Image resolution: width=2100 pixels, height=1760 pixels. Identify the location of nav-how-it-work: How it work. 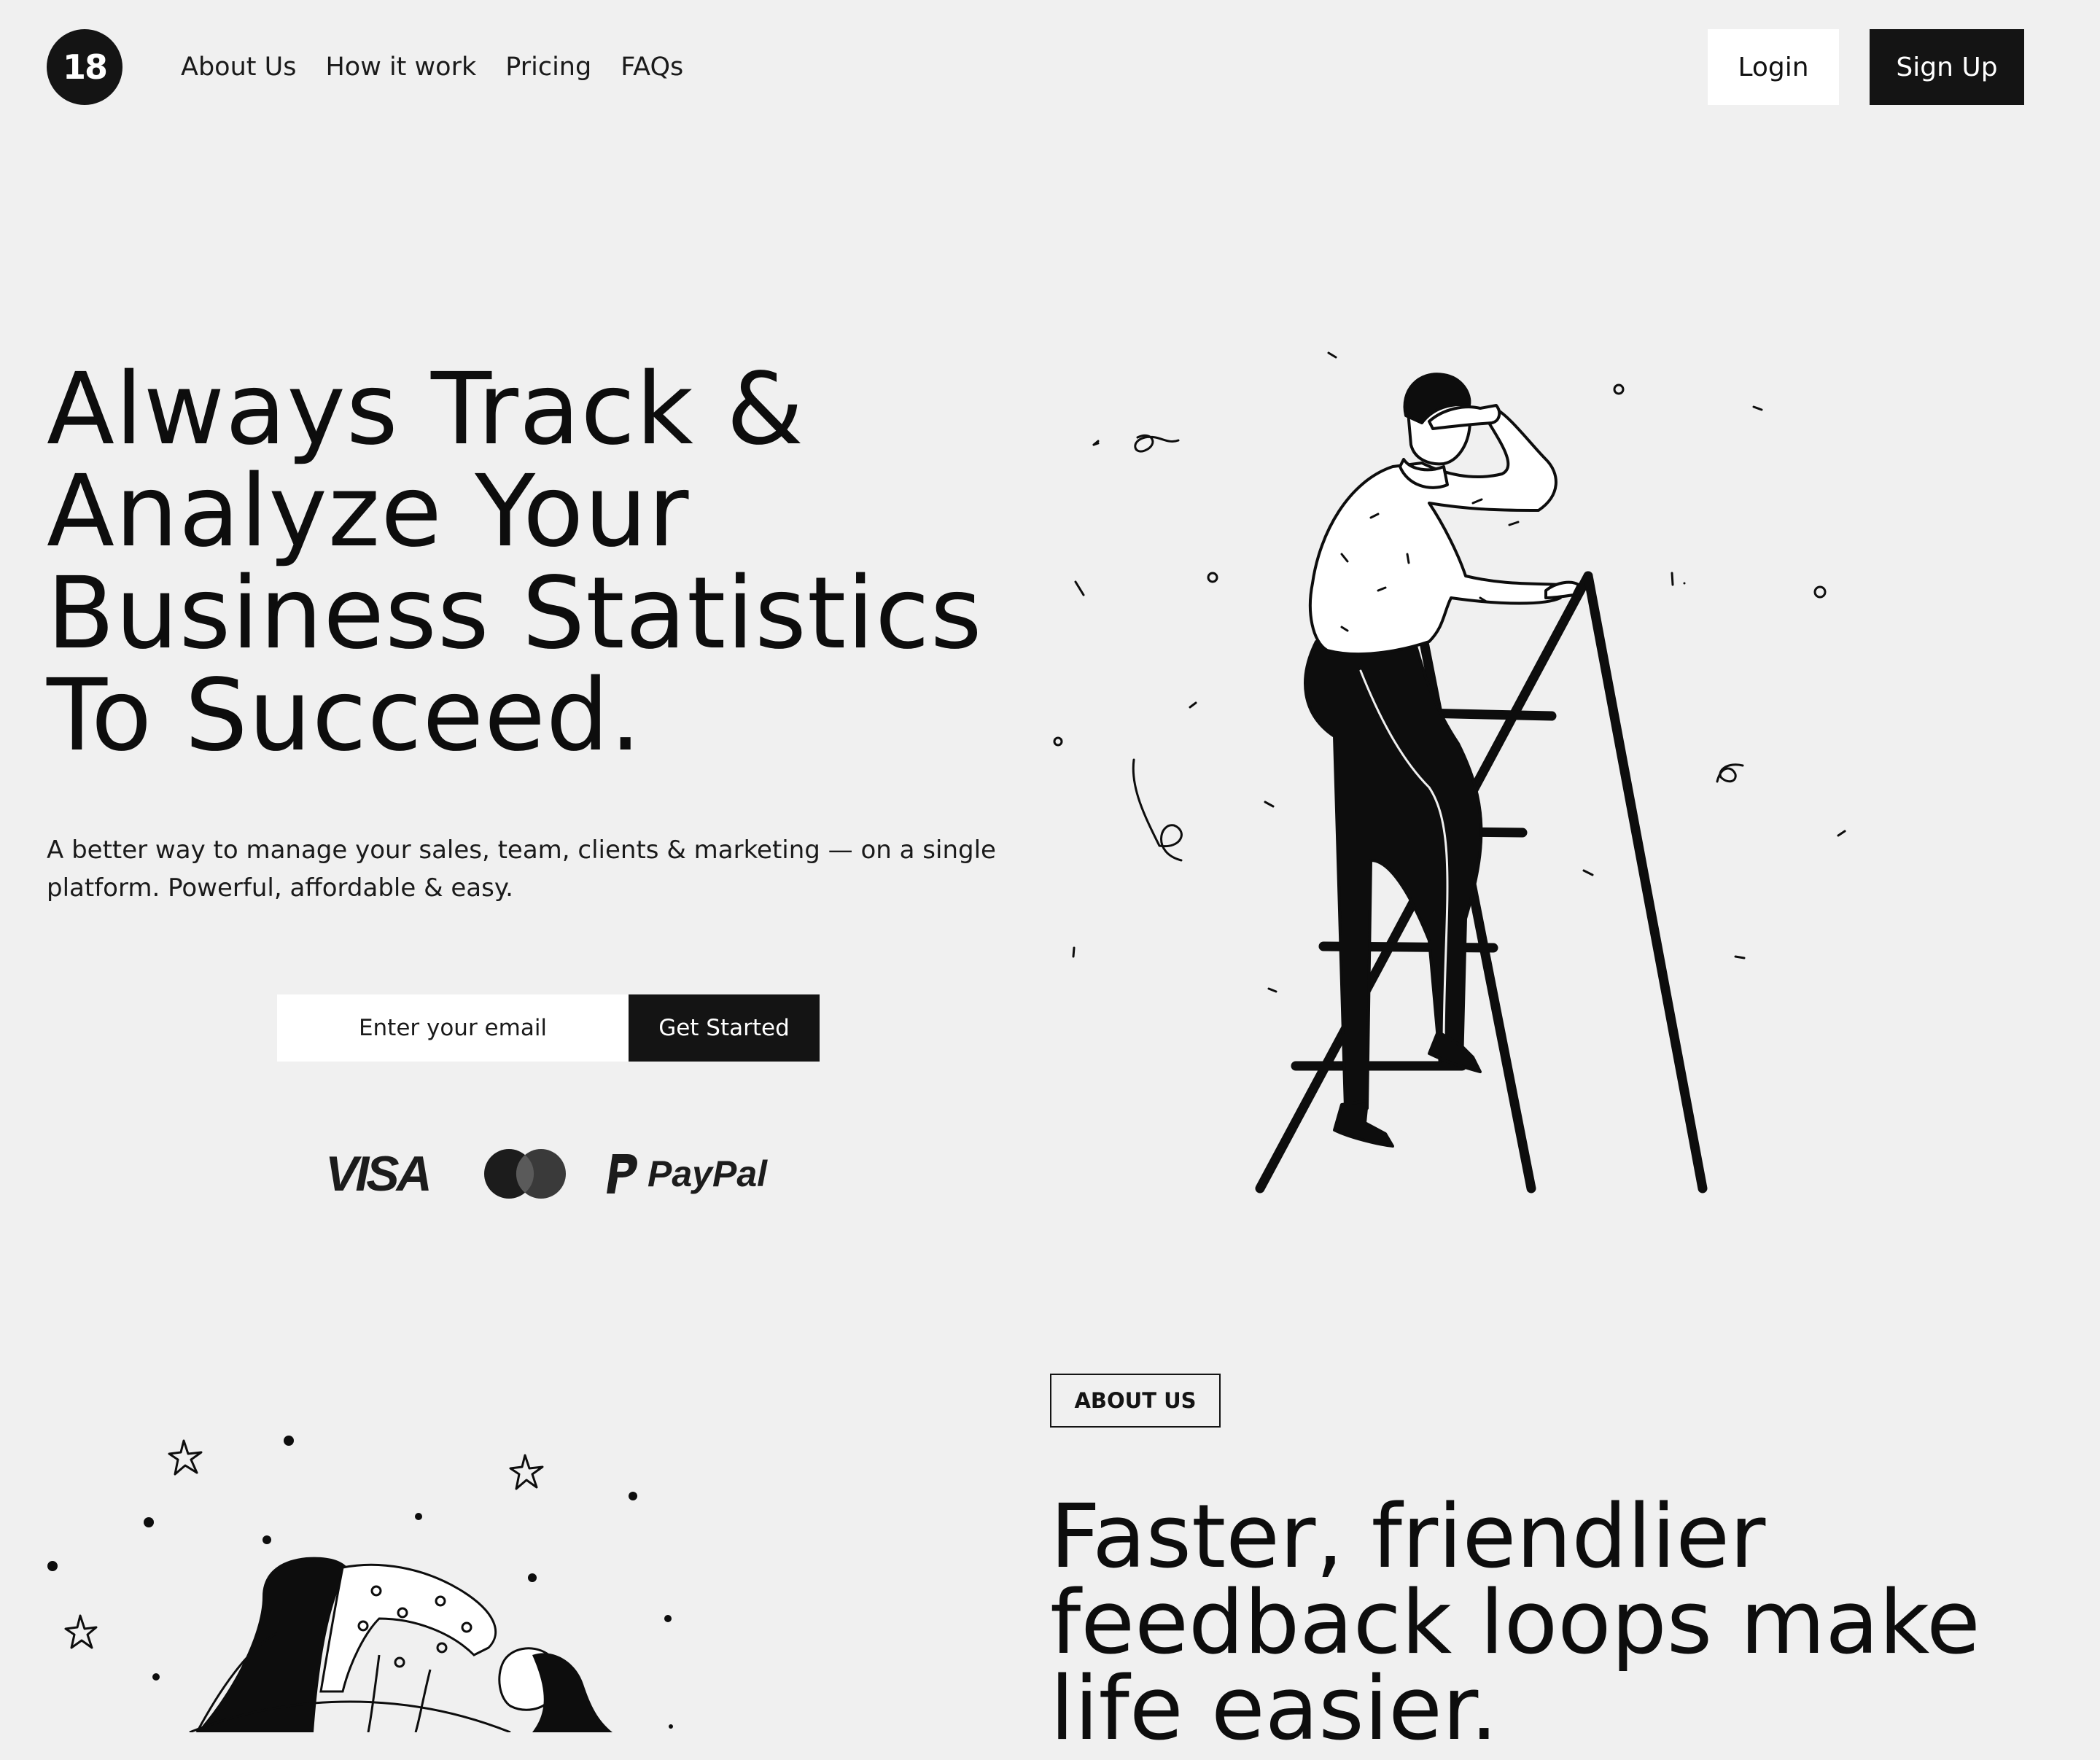
(400, 67).